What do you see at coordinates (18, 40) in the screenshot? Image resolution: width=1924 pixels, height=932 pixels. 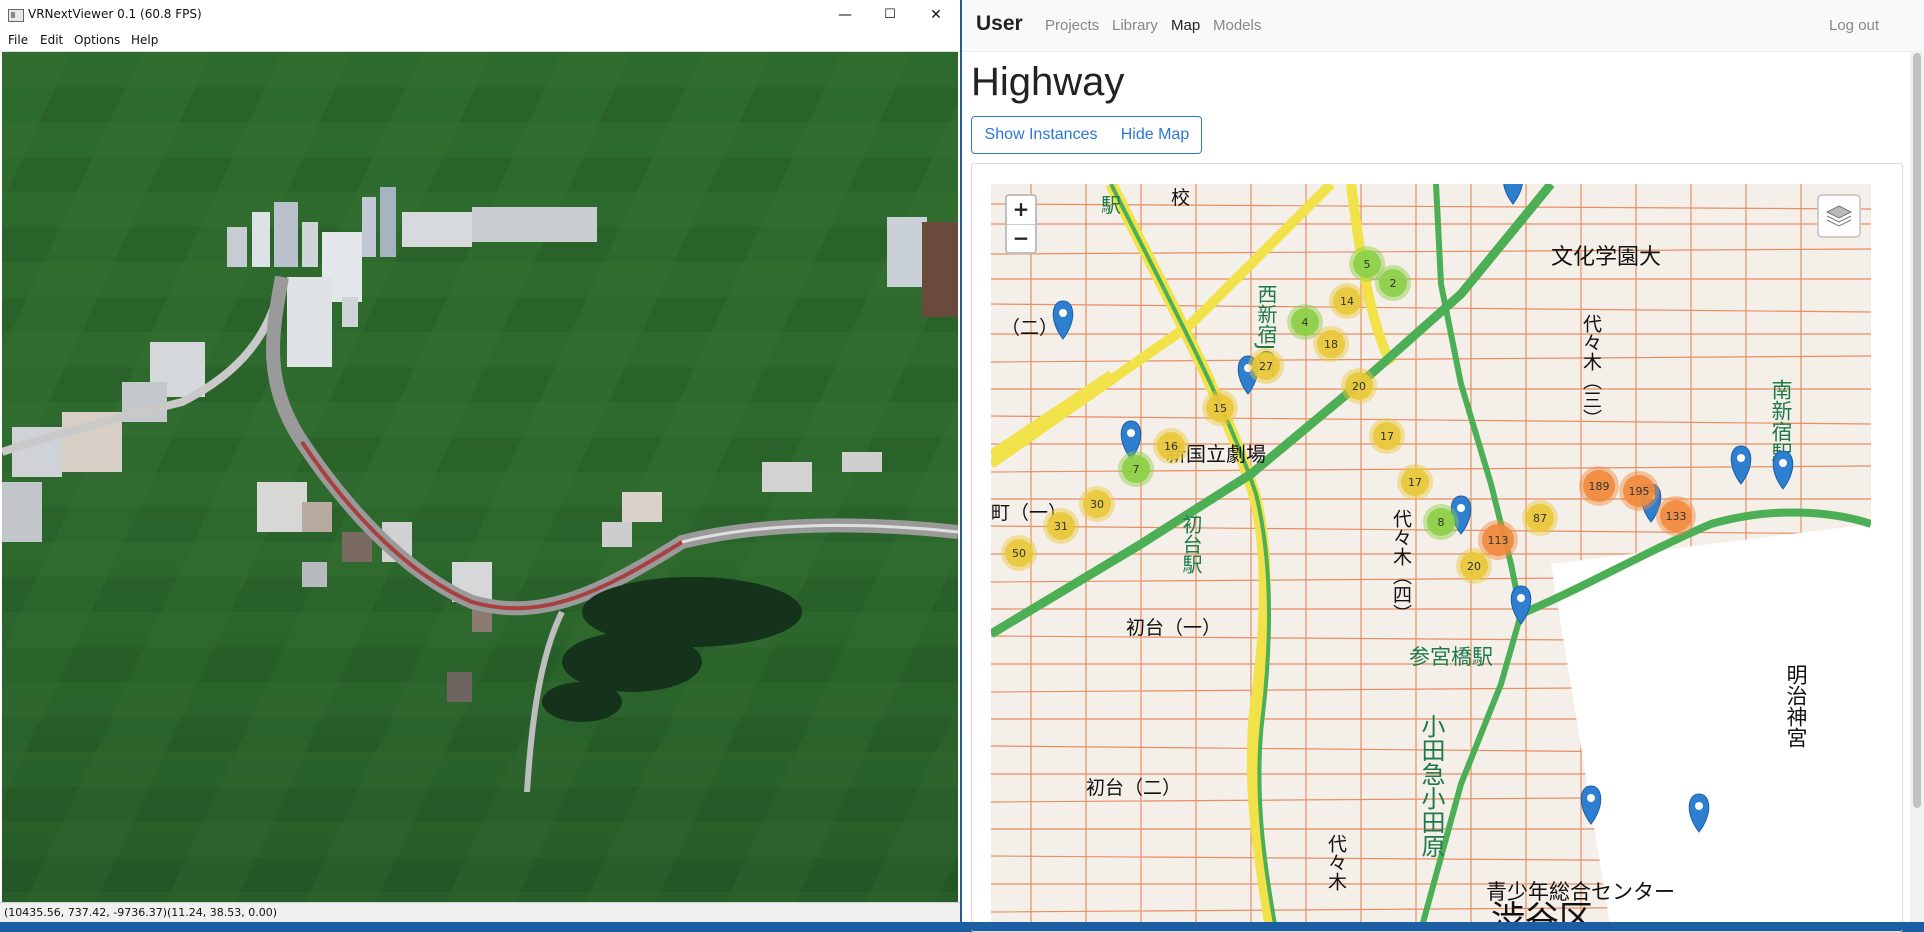 I see `menu-file: File` at bounding box center [18, 40].